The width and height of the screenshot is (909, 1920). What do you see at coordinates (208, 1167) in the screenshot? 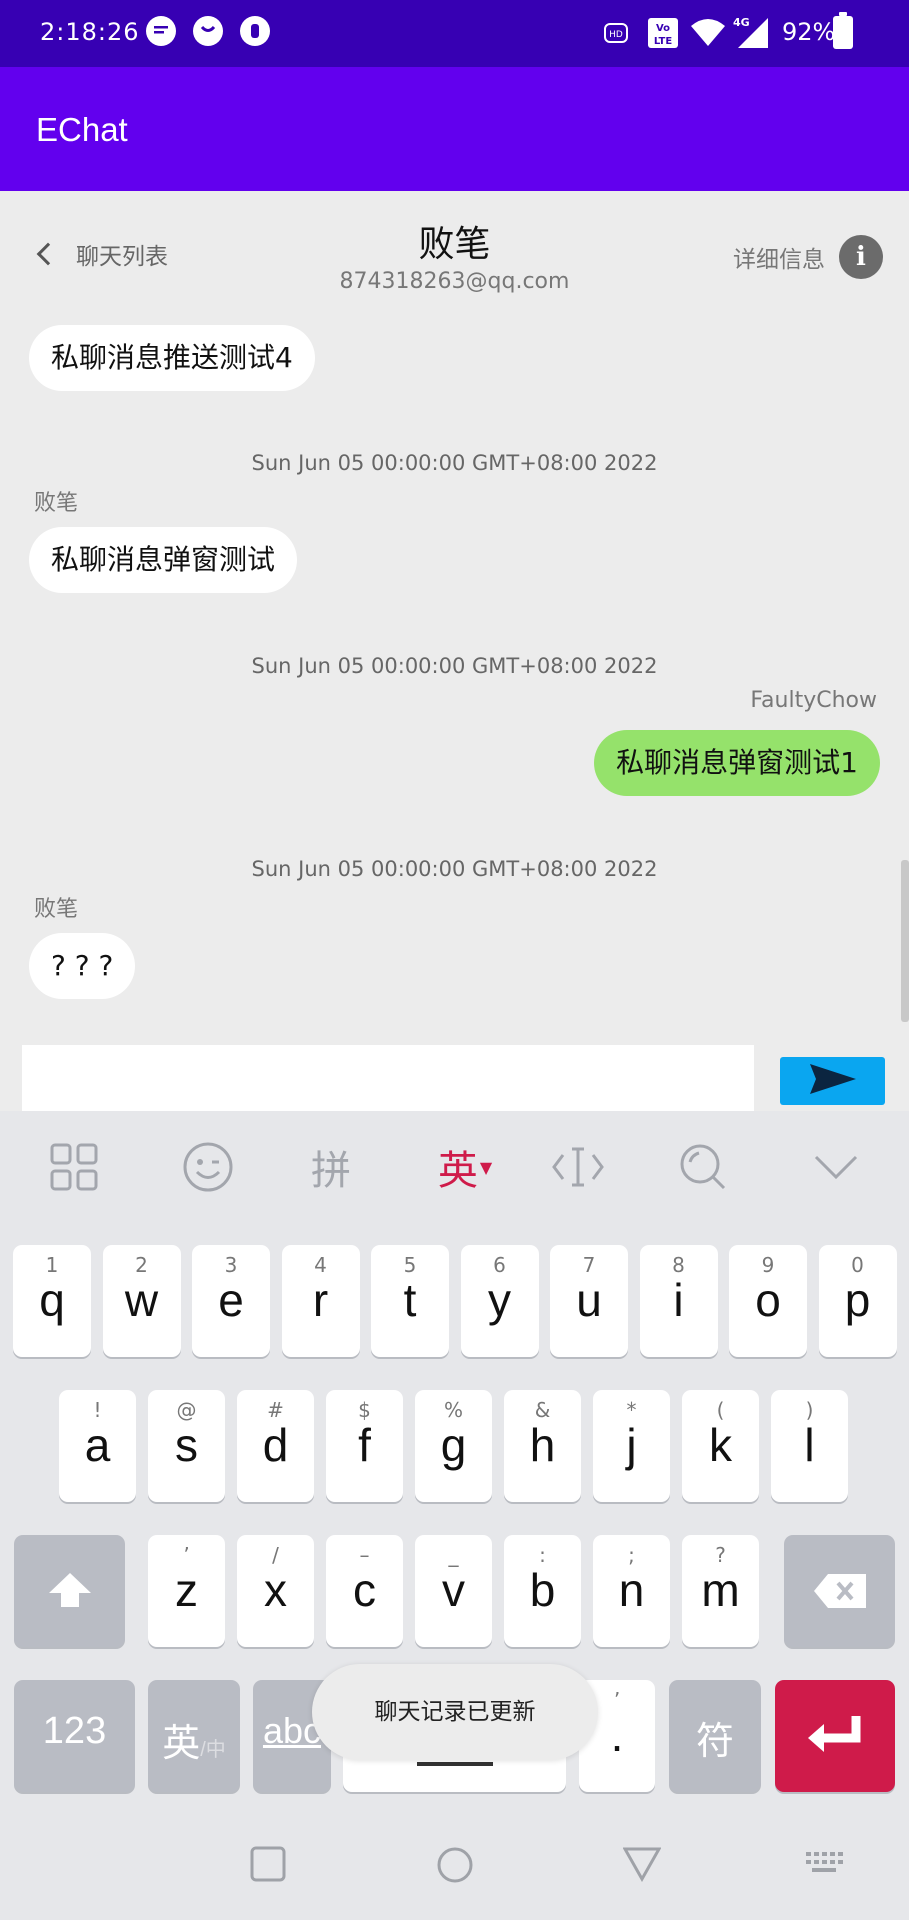
I see `emoji-icon` at bounding box center [208, 1167].